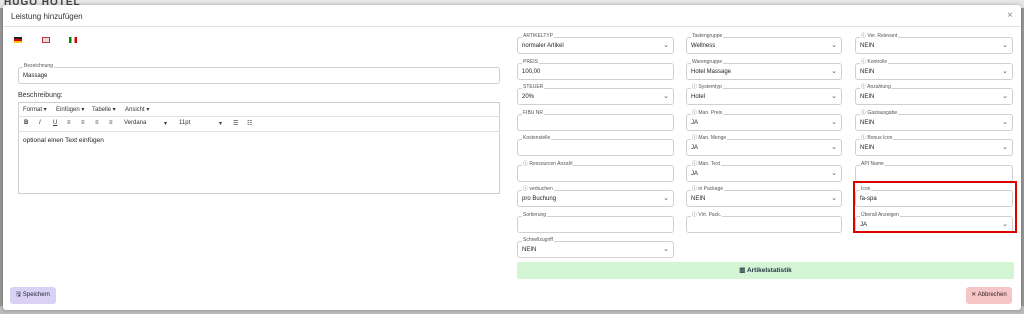 This screenshot has height=314, width=1024. What do you see at coordinates (595, 43) in the screenshot?
I see `col1-field-0: ARTIKELTYP normaler Artikel ⌄` at bounding box center [595, 43].